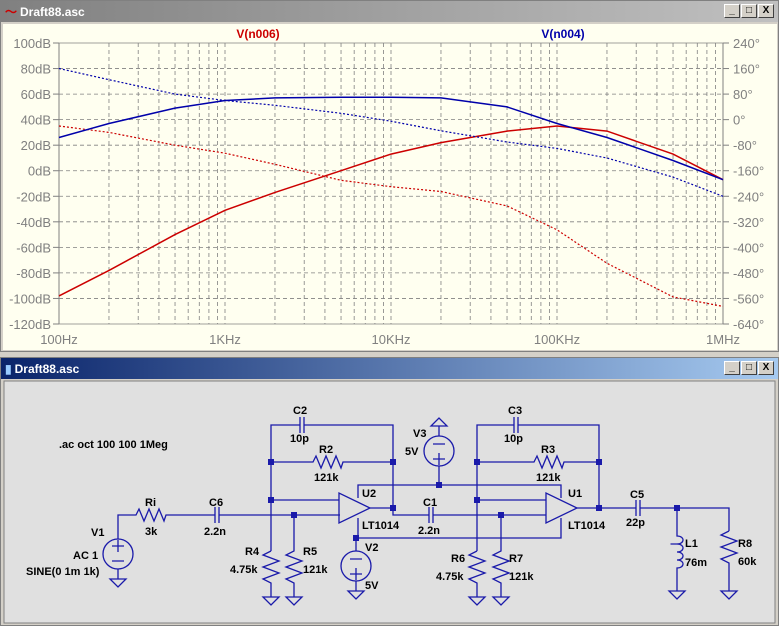 The width and height of the screenshot is (779, 626). Describe the element at coordinates (748, 273) in the screenshot. I see `y-tick-label-right: -480°` at that location.